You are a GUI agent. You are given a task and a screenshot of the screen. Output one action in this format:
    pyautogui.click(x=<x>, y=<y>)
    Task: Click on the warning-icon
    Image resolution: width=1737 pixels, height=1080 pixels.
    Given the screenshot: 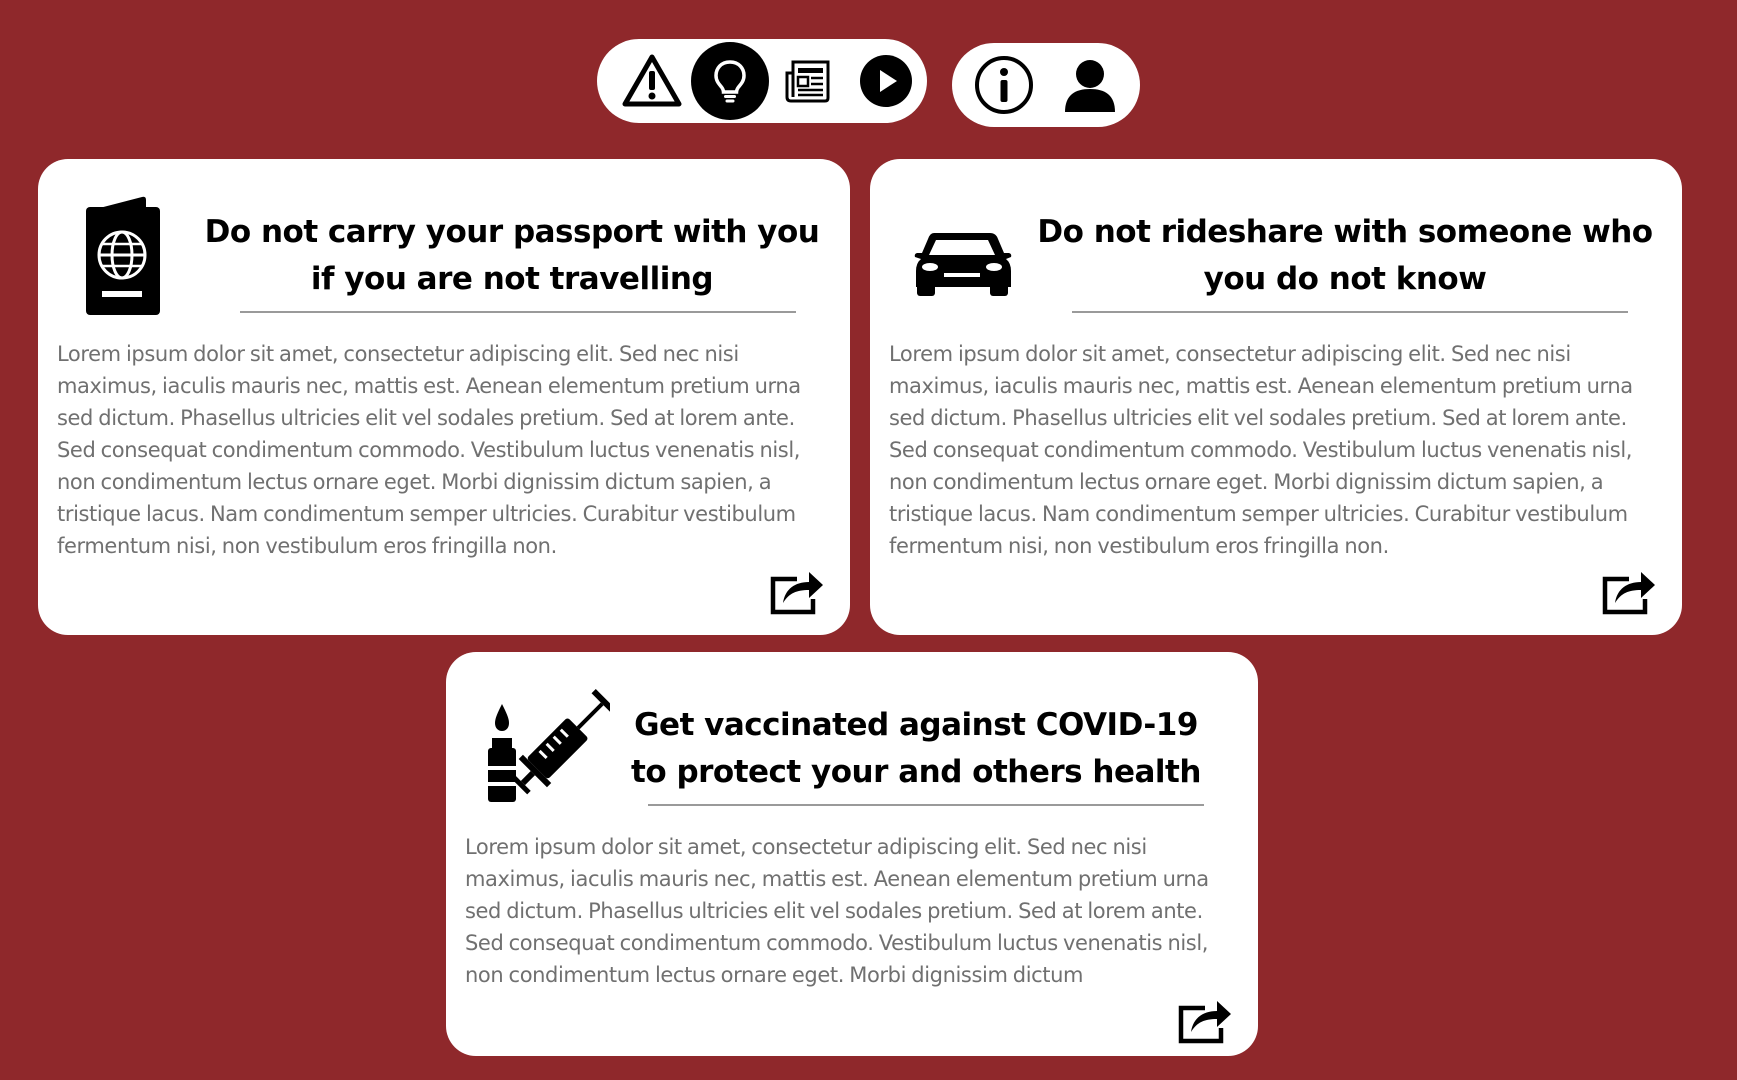 What is the action you would take?
    pyautogui.click(x=652, y=80)
    